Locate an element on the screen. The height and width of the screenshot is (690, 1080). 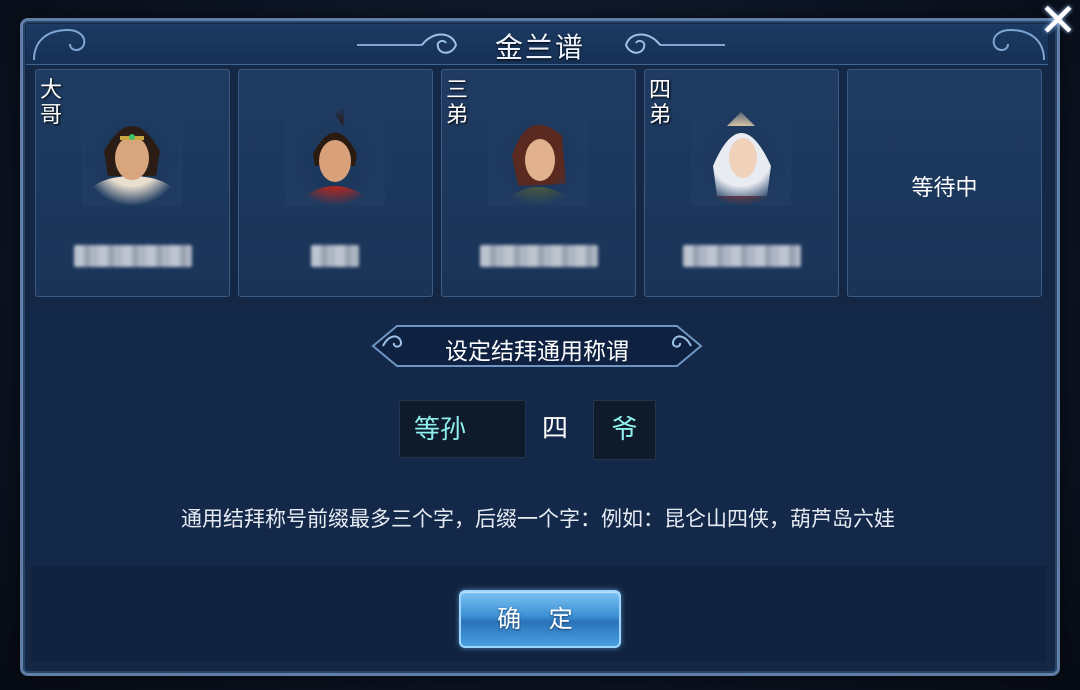
member-rank: 大哥 is located at coordinates (51, 103).